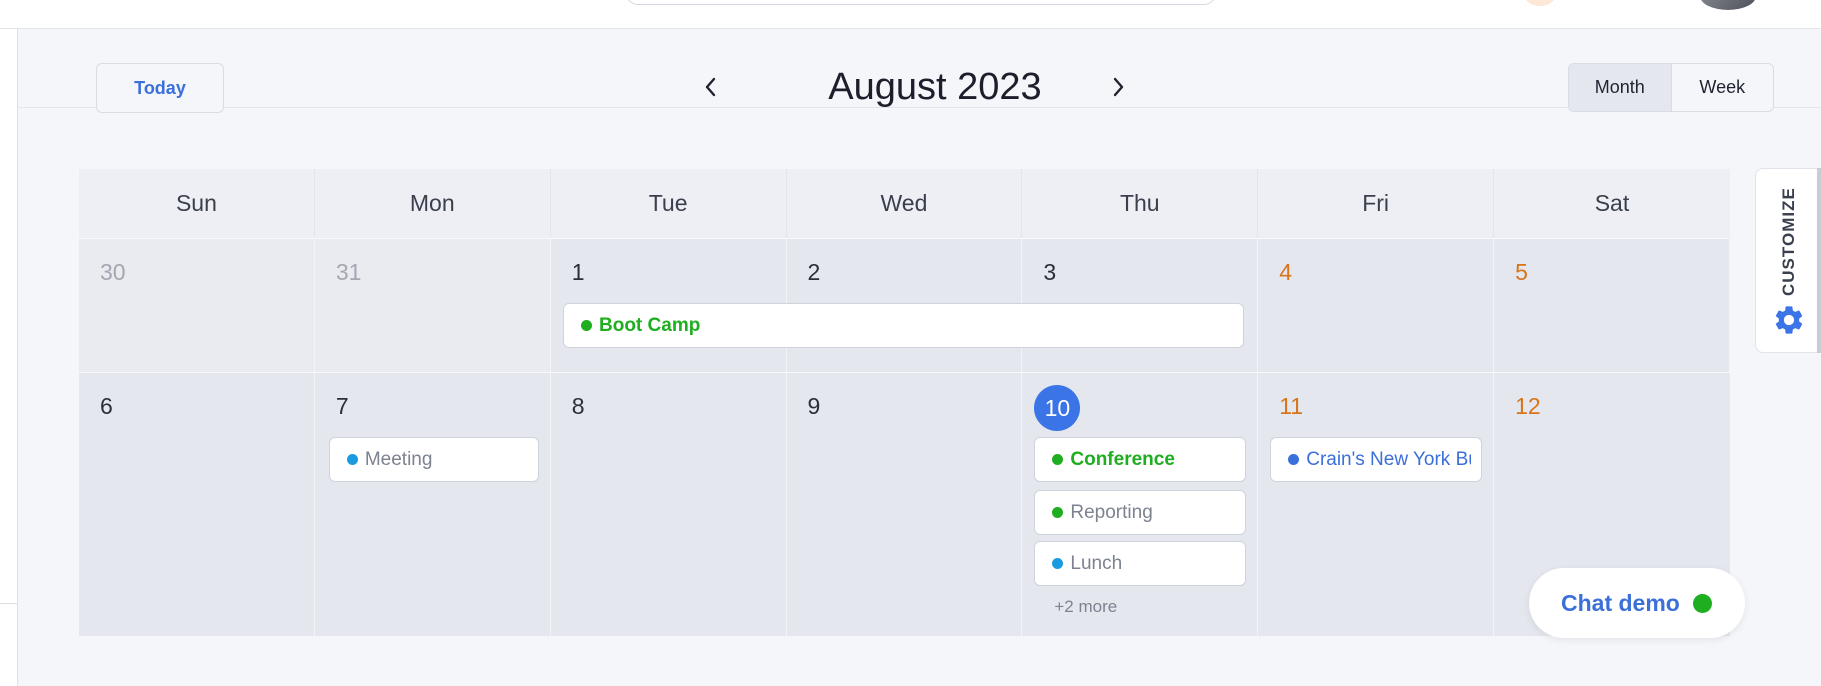 The width and height of the screenshot is (1821, 686). I want to click on event-crains: Crain's New York Business, so click(1376, 459).